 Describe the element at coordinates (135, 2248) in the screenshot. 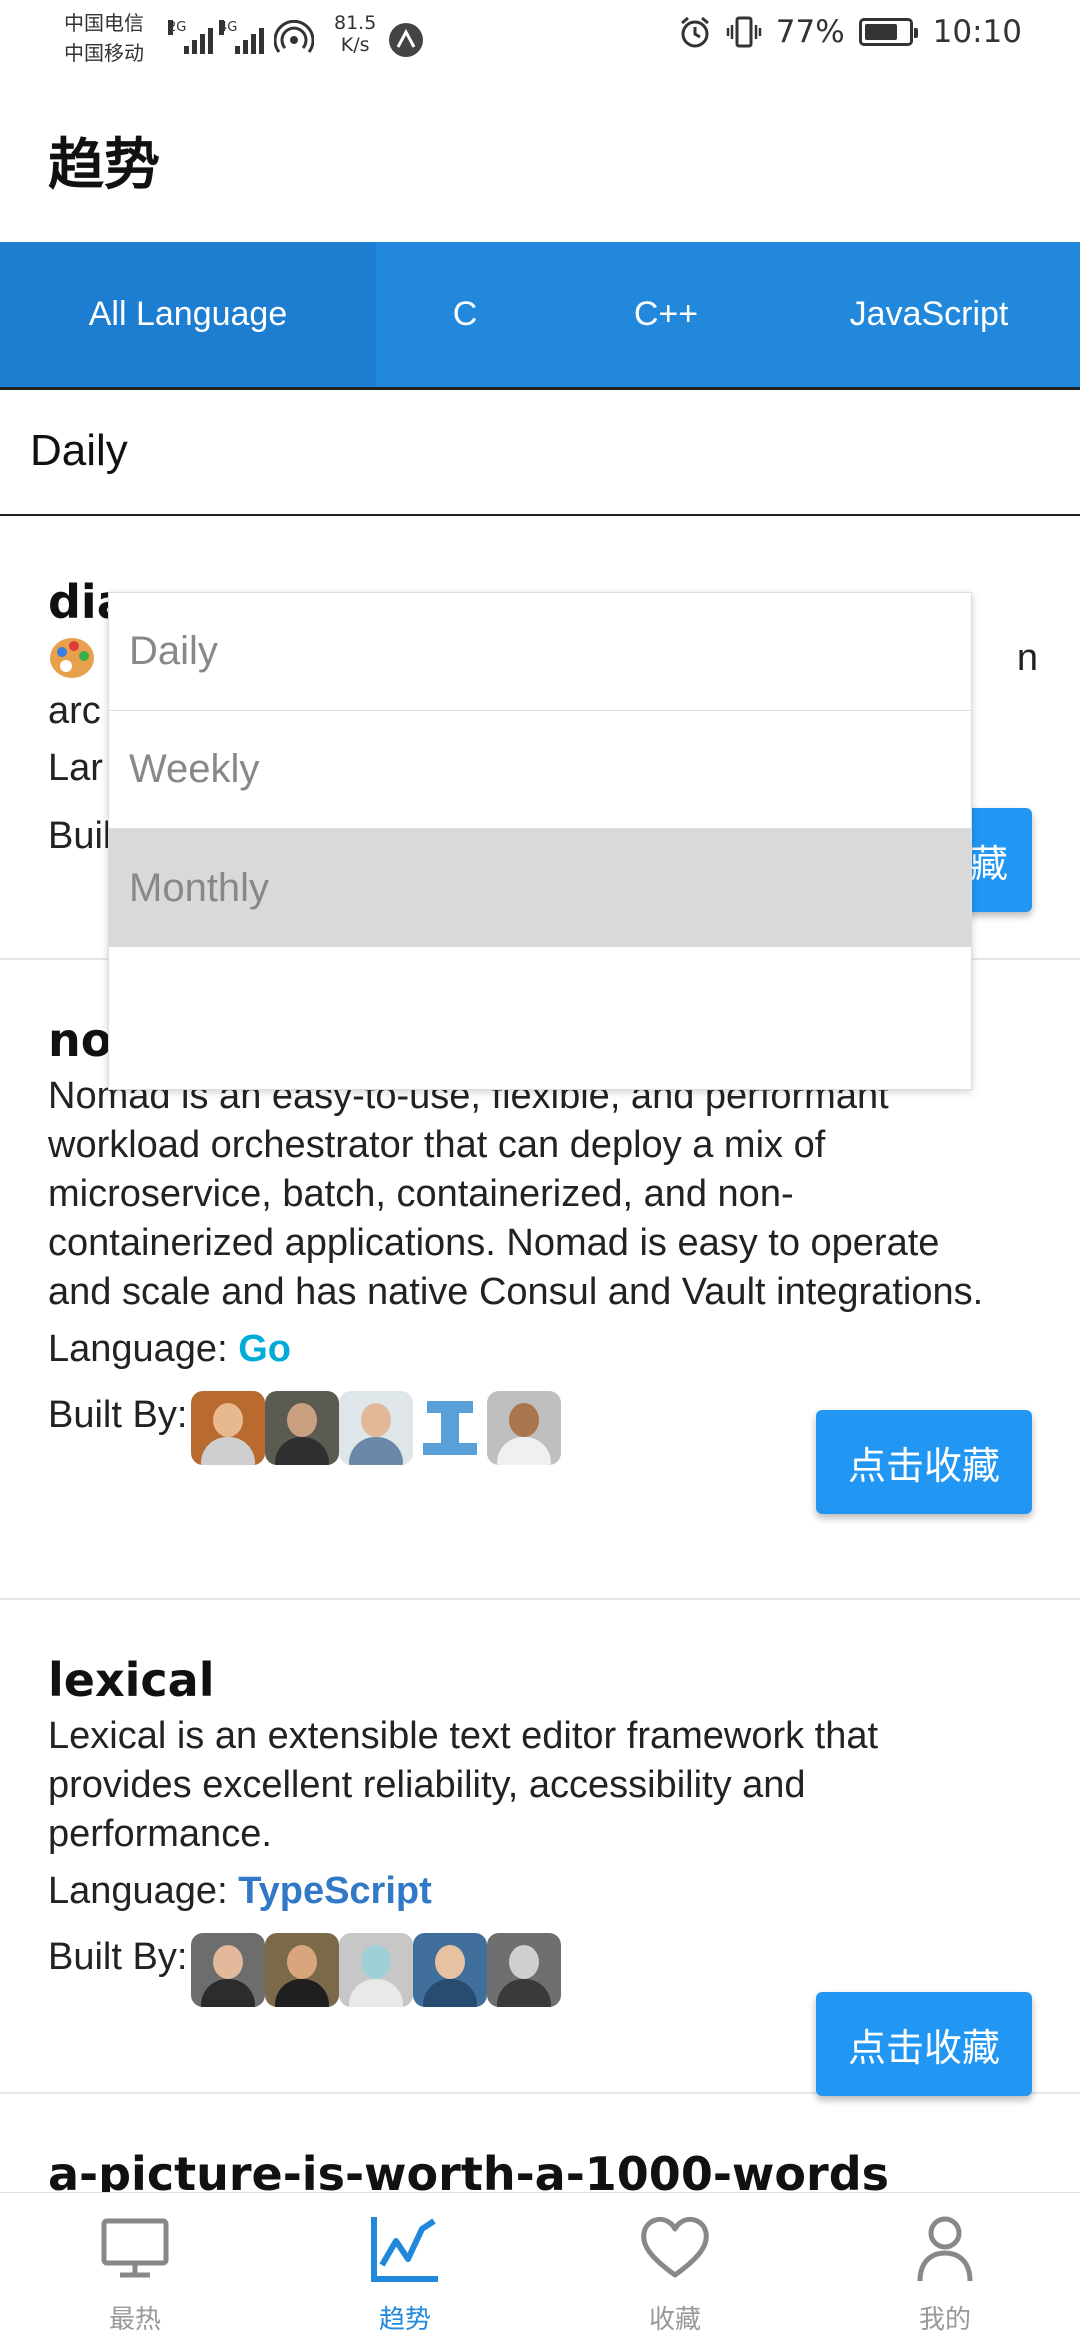

I see `monitor-icon` at that location.